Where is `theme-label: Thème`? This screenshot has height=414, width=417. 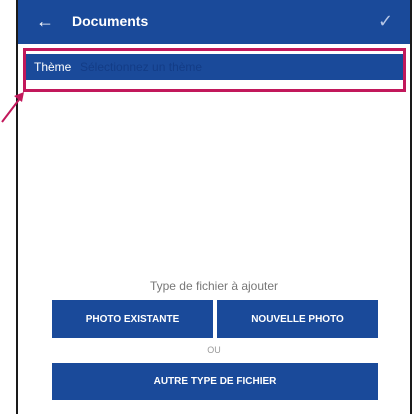
theme-label: Thème is located at coordinates (53, 67).